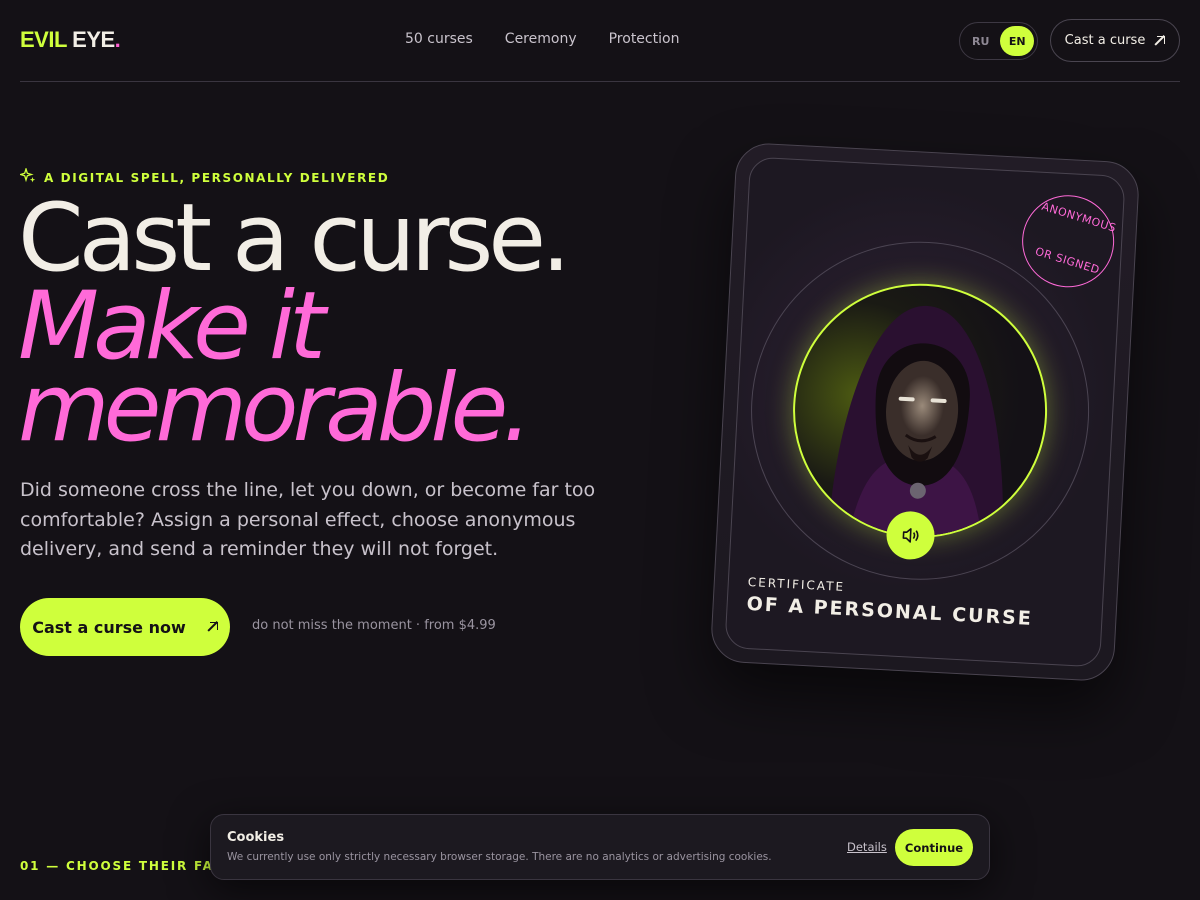 Image resolution: width=1200 pixels, height=900 pixels. What do you see at coordinates (109, 627) in the screenshot?
I see `cast-curse-now-label: Cast a curse now` at bounding box center [109, 627].